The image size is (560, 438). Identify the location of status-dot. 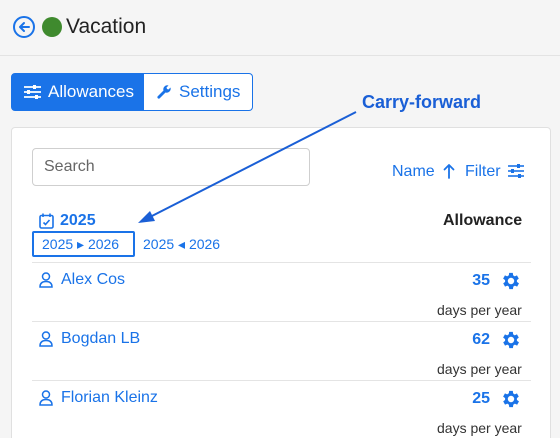
(52, 27).